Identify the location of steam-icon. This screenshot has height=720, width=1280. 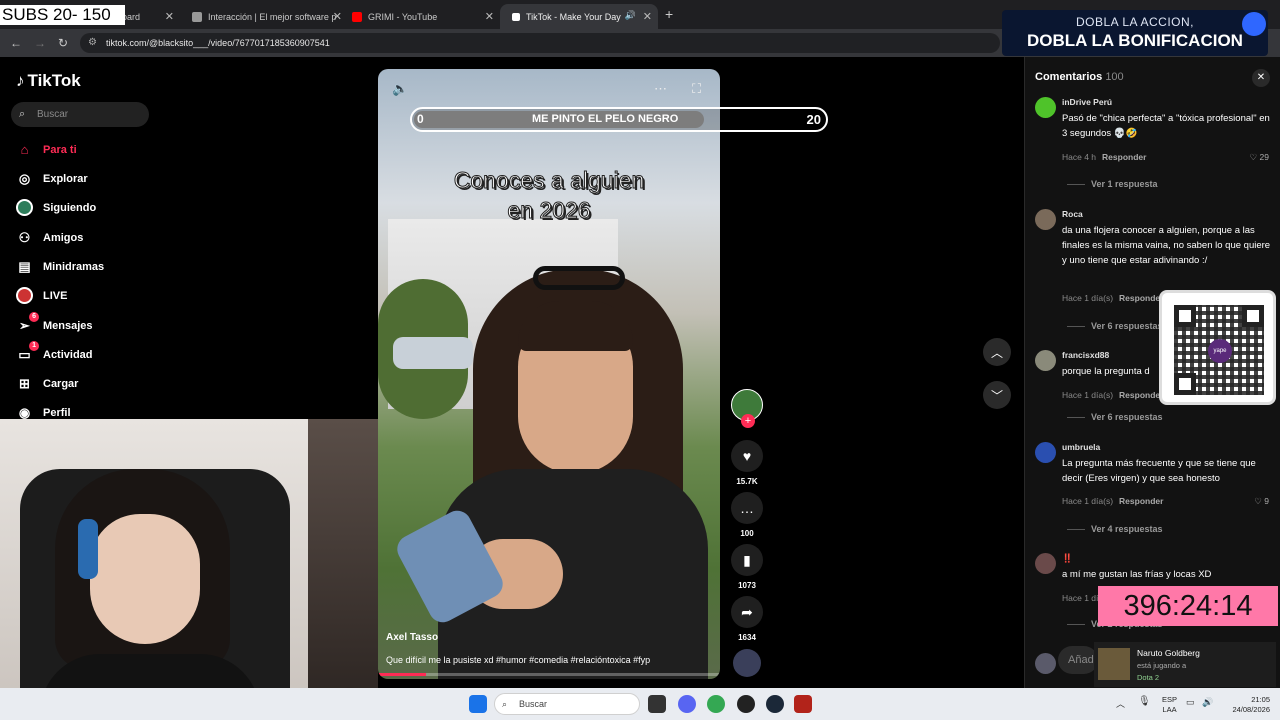
(775, 704).